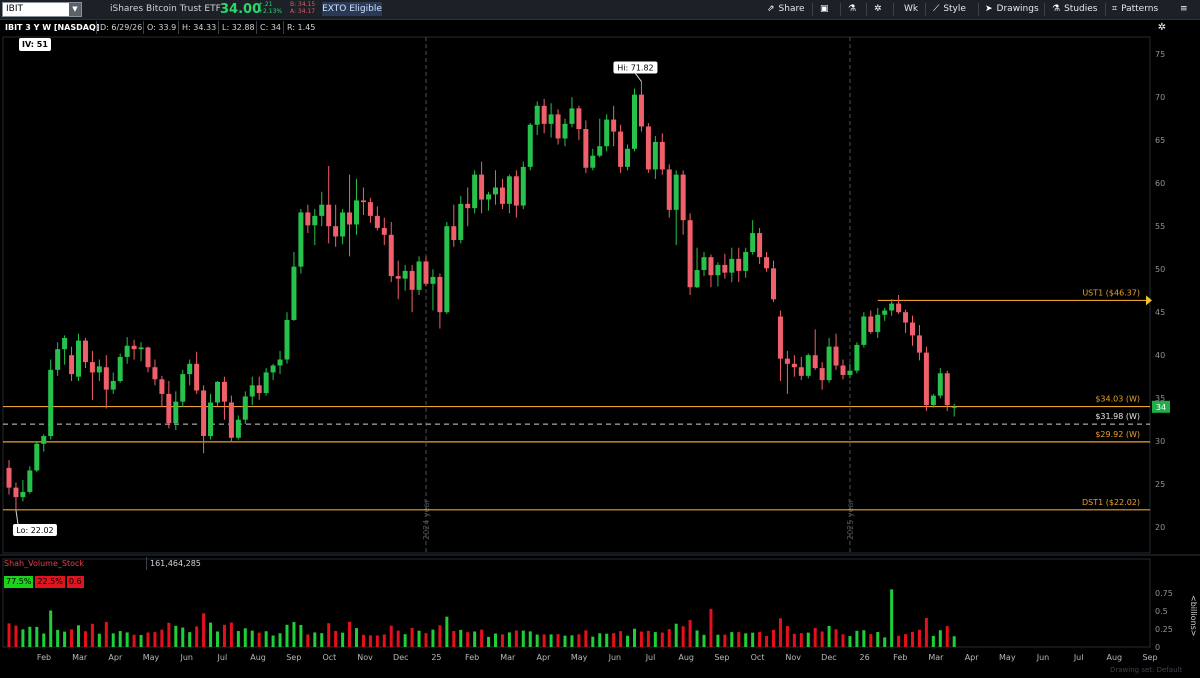 This screenshot has height=678, width=1200. Describe the element at coordinates (850, 519) in the screenshot. I see `year-marker-label: 2025 year` at that location.